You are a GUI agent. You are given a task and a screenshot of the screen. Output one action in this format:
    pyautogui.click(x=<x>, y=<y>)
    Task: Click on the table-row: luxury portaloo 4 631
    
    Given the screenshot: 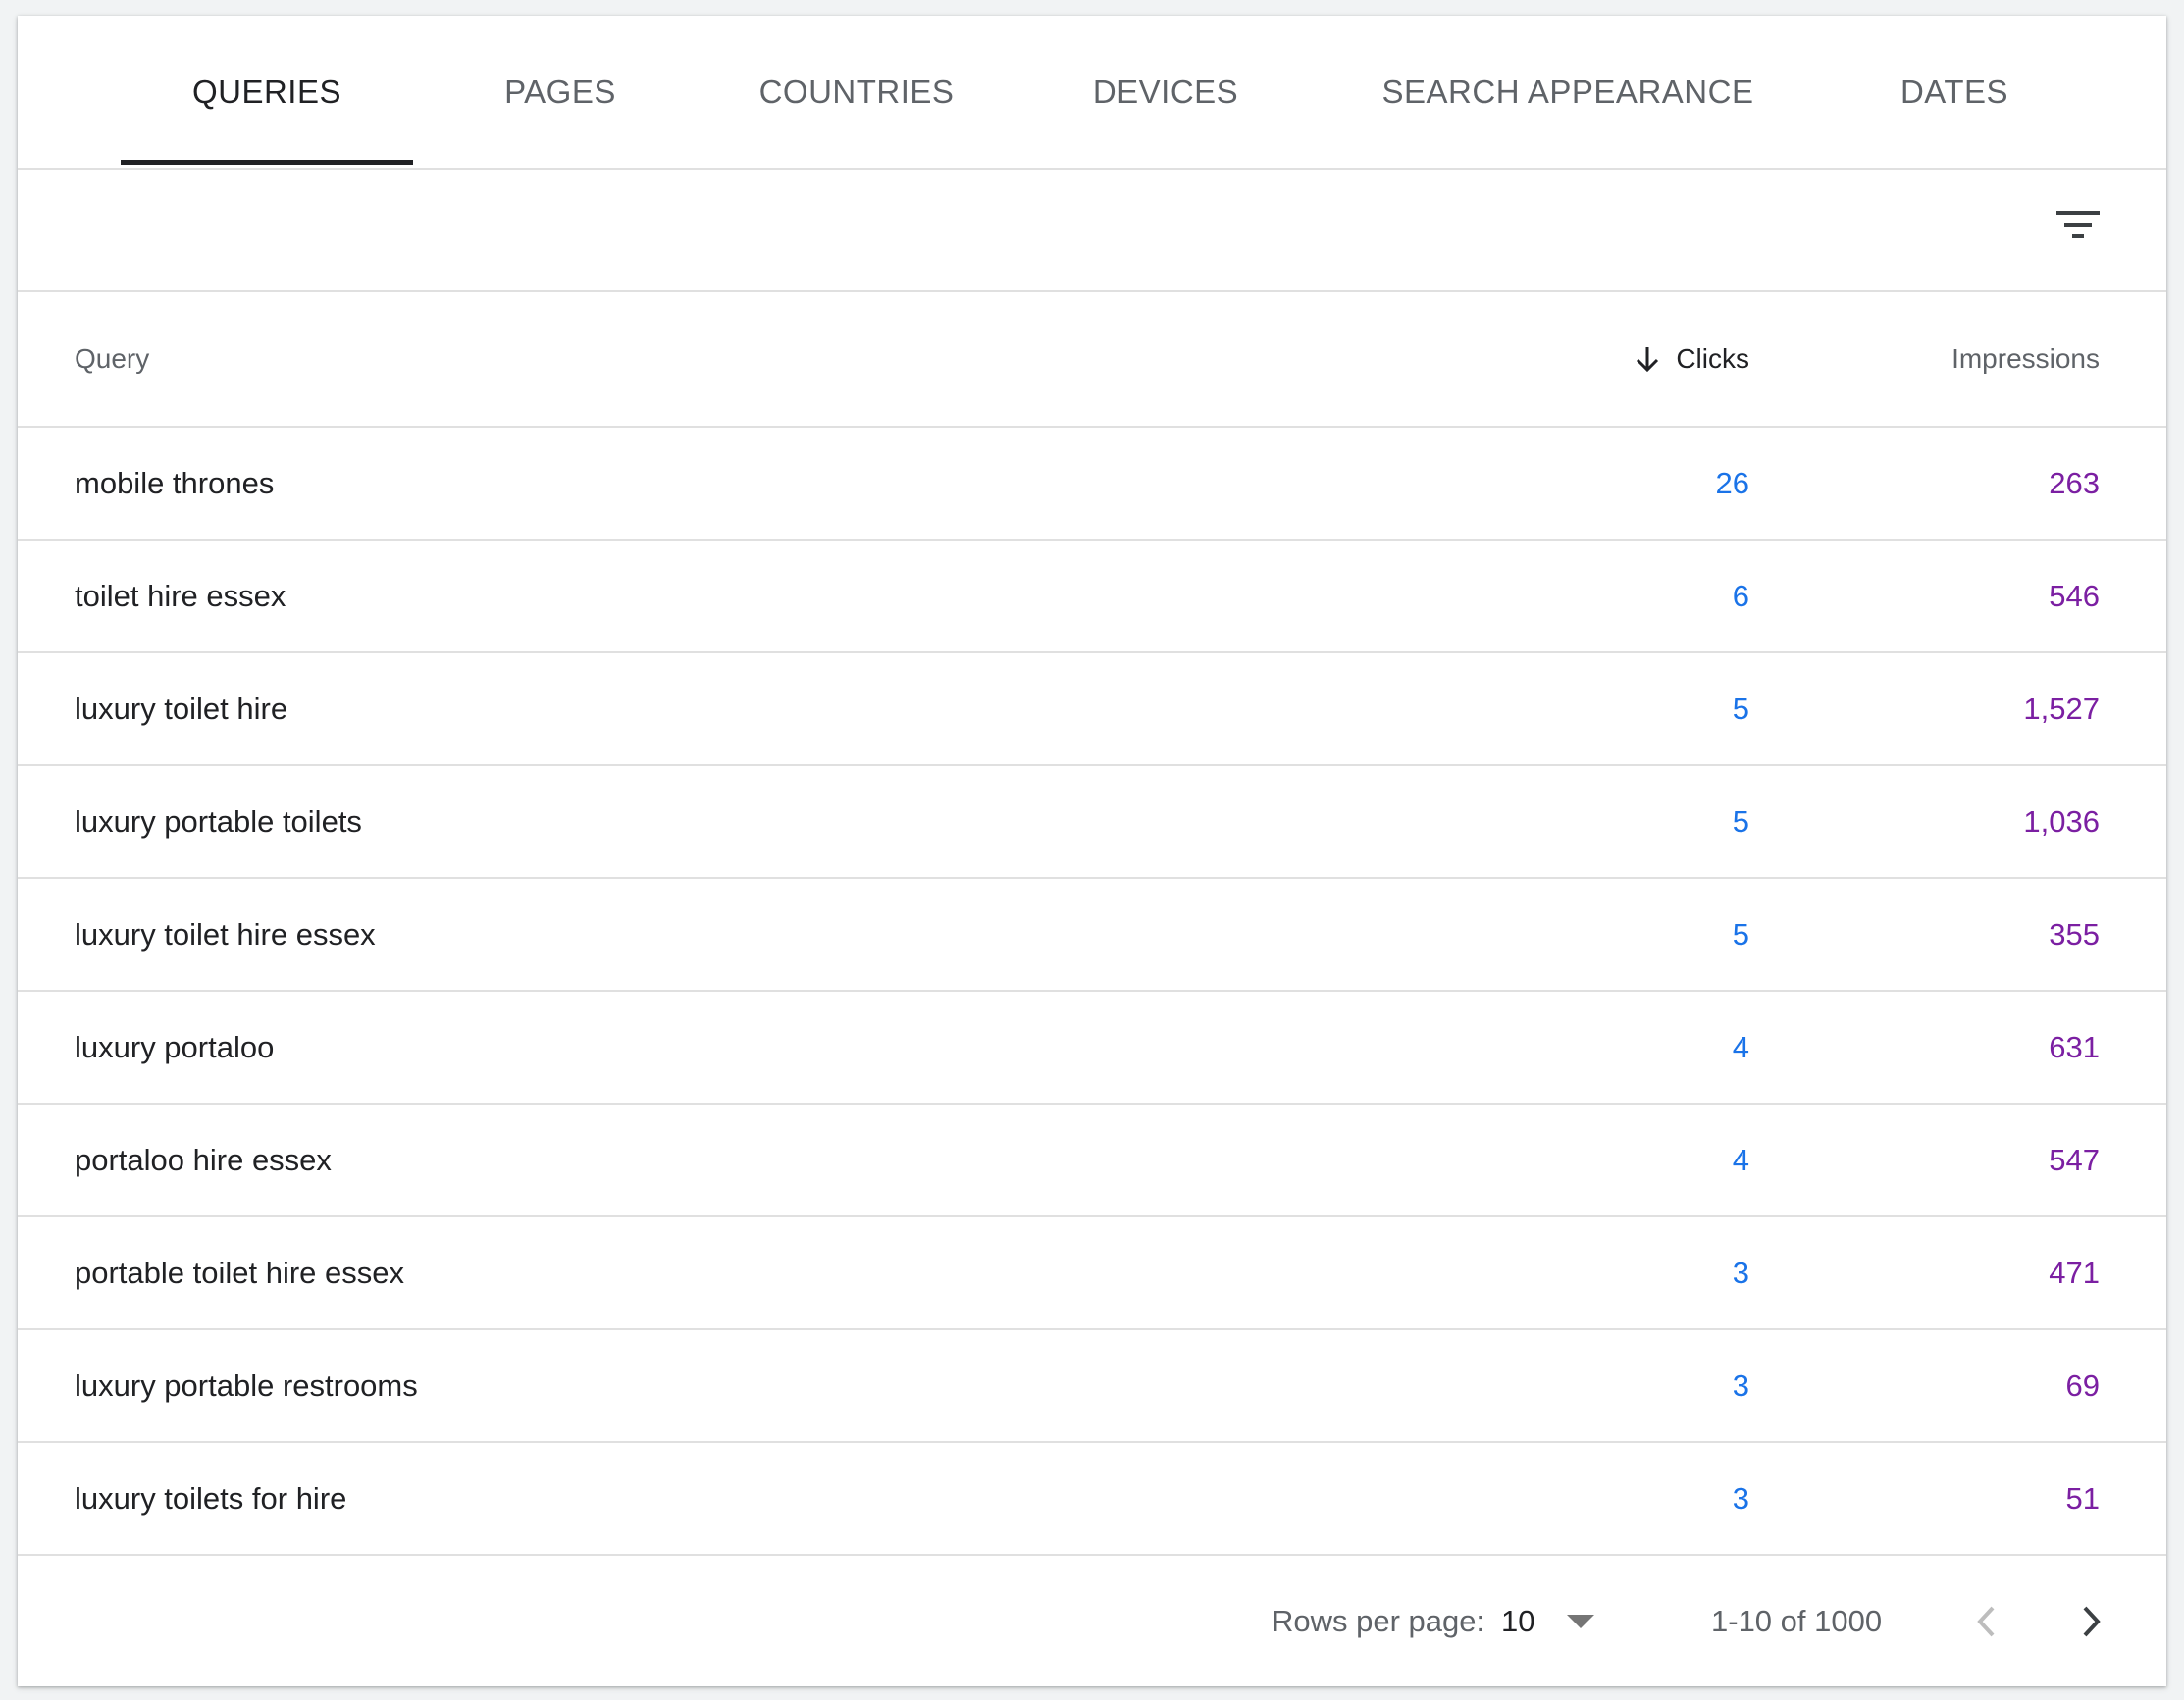 What is the action you would take?
    pyautogui.click(x=1092, y=1048)
    